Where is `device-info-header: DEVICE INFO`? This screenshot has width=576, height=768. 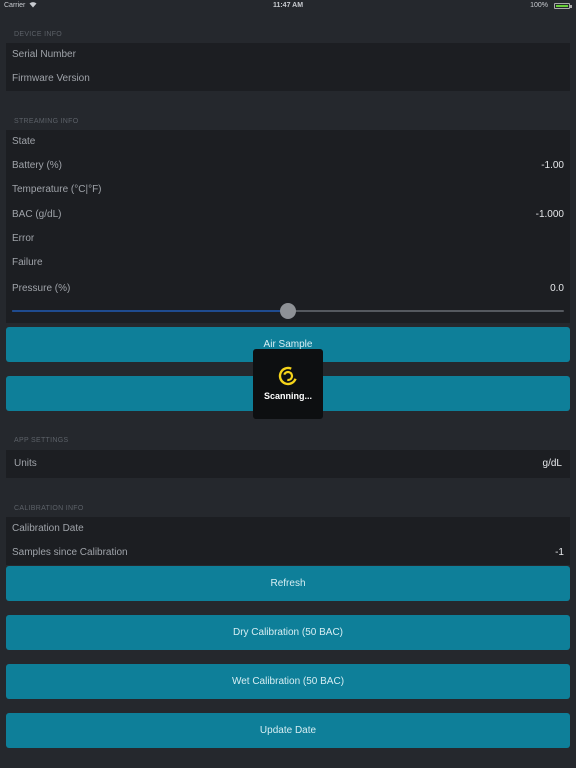 device-info-header: DEVICE INFO is located at coordinates (38, 34).